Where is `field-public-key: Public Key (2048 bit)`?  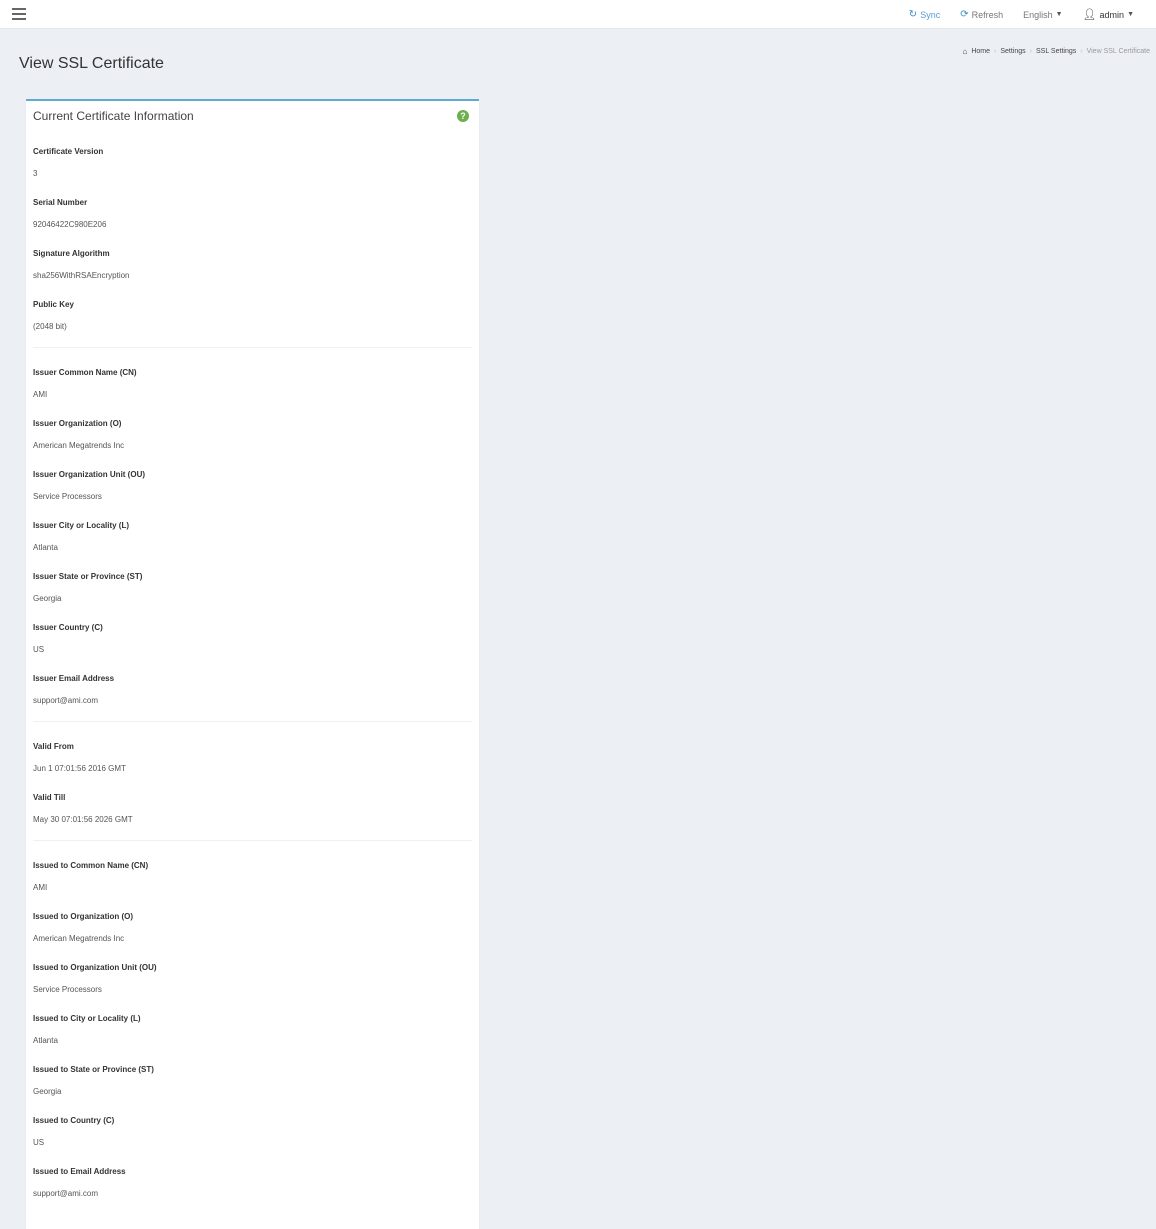
field-public-key: Public Key (2048 bit) is located at coordinates (252, 311).